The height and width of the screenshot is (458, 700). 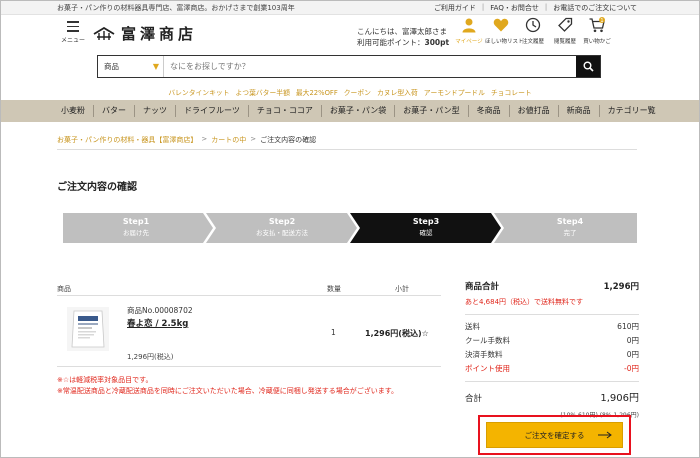 What do you see at coordinates (570, 221) in the screenshot?
I see `step-number: Step4` at bounding box center [570, 221].